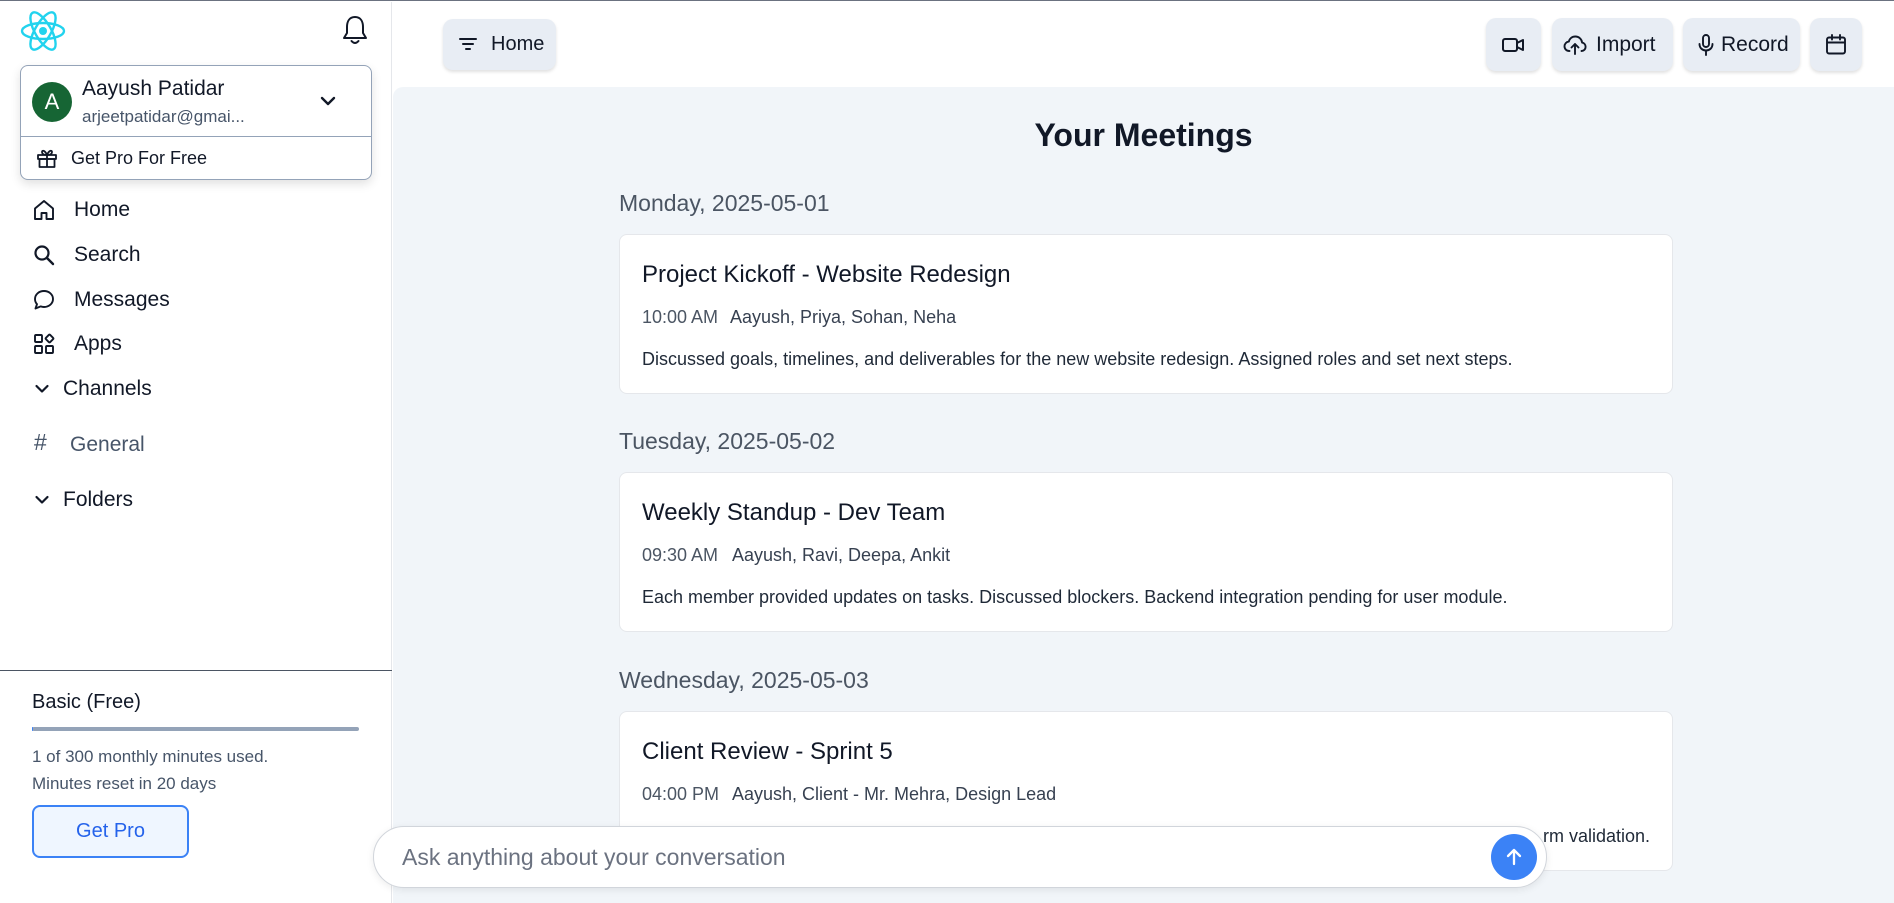 The image size is (1894, 903). What do you see at coordinates (122, 299) in the screenshot?
I see `sidebar-item-label: Messages` at bounding box center [122, 299].